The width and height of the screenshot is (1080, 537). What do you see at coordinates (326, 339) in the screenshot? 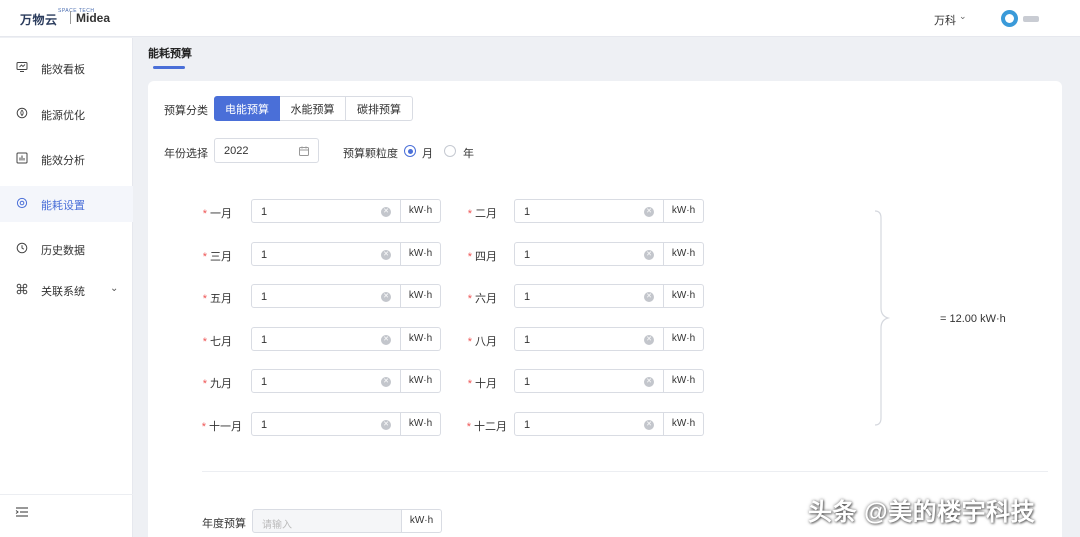
I see `month-input-jul: 1 ✕` at bounding box center [326, 339].